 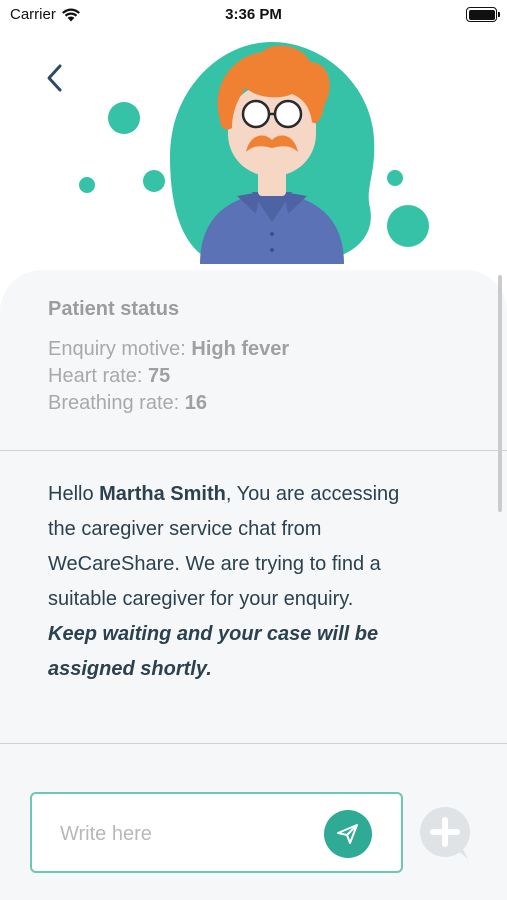 I want to click on add-attachment-button, so click(x=445, y=833).